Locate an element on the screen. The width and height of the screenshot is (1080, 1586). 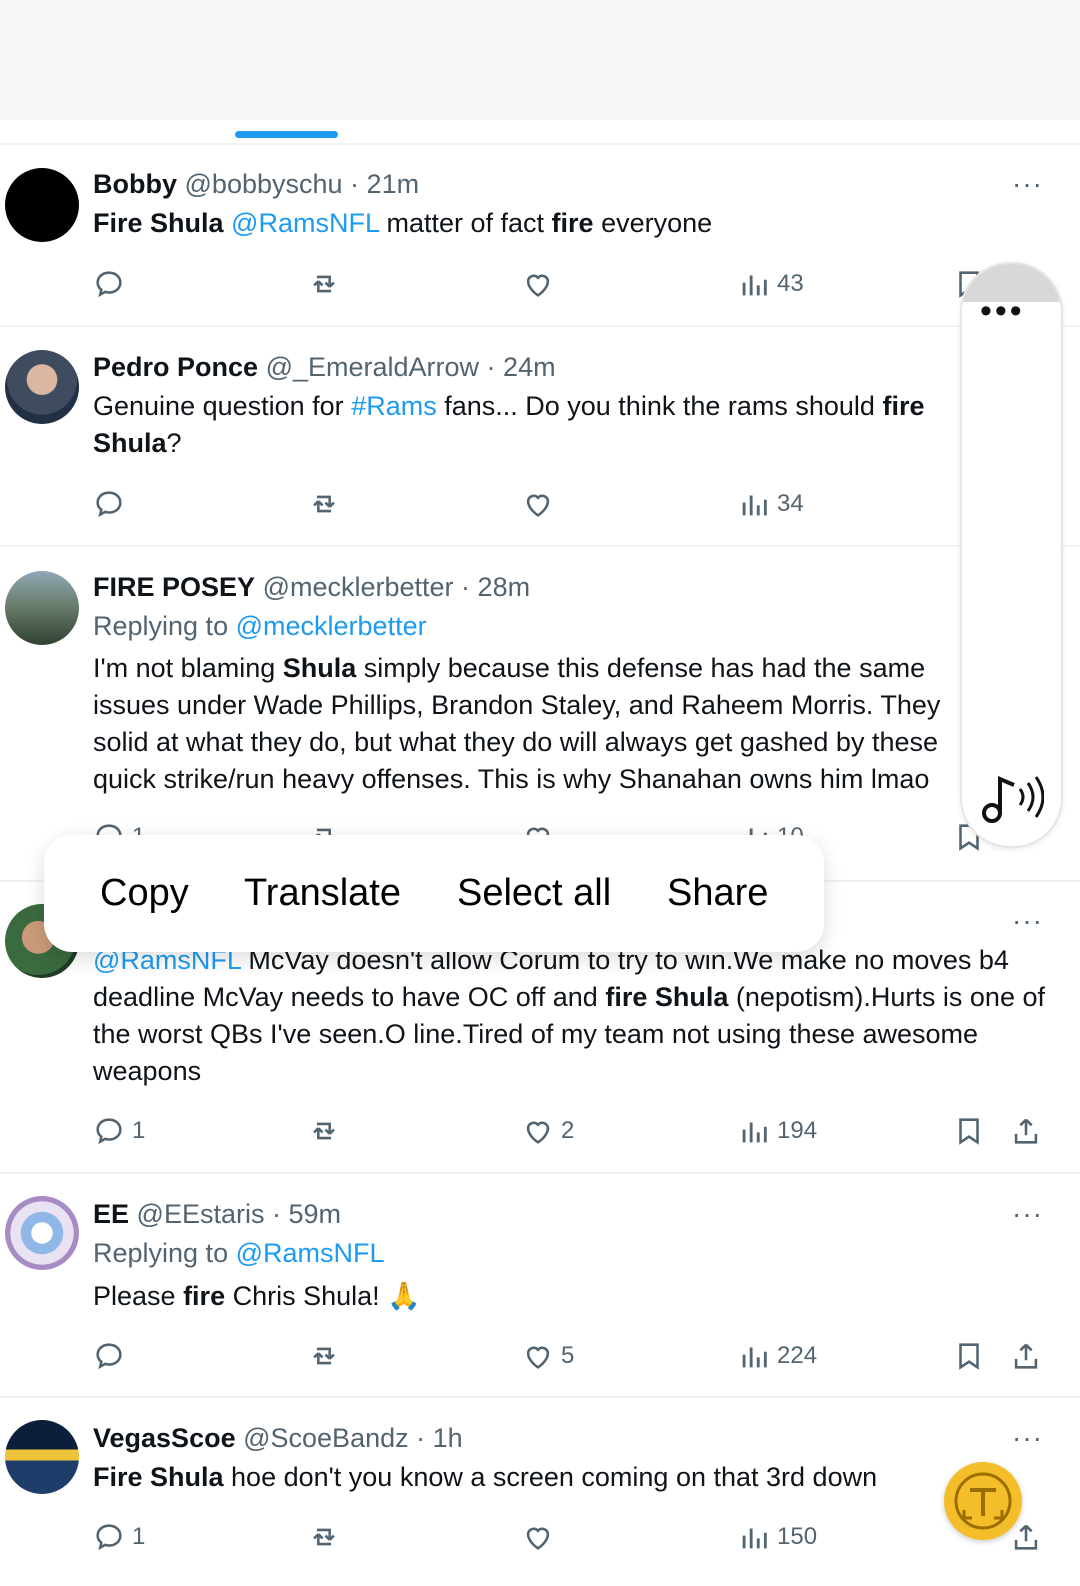
mention-link: @RamsNFL is located at coordinates (305, 223).